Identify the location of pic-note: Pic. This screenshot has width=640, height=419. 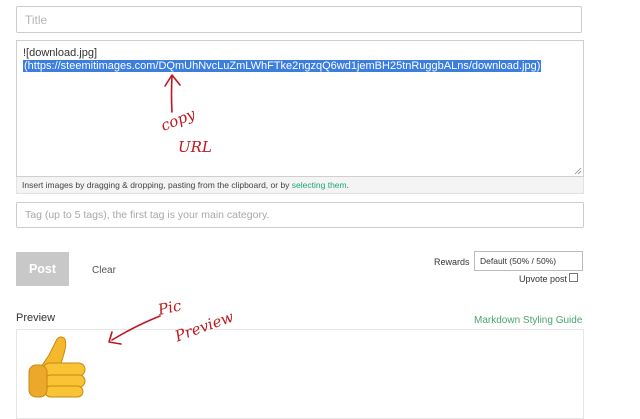
(169, 307).